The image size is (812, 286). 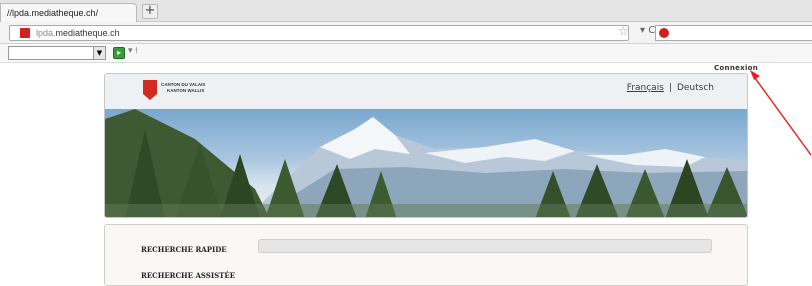 What do you see at coordinates (188, 275) in the screenshot?
I see `recherche-assistee-link: RECHERCHE ASSISTÉE` at bounding box center [188, 275].